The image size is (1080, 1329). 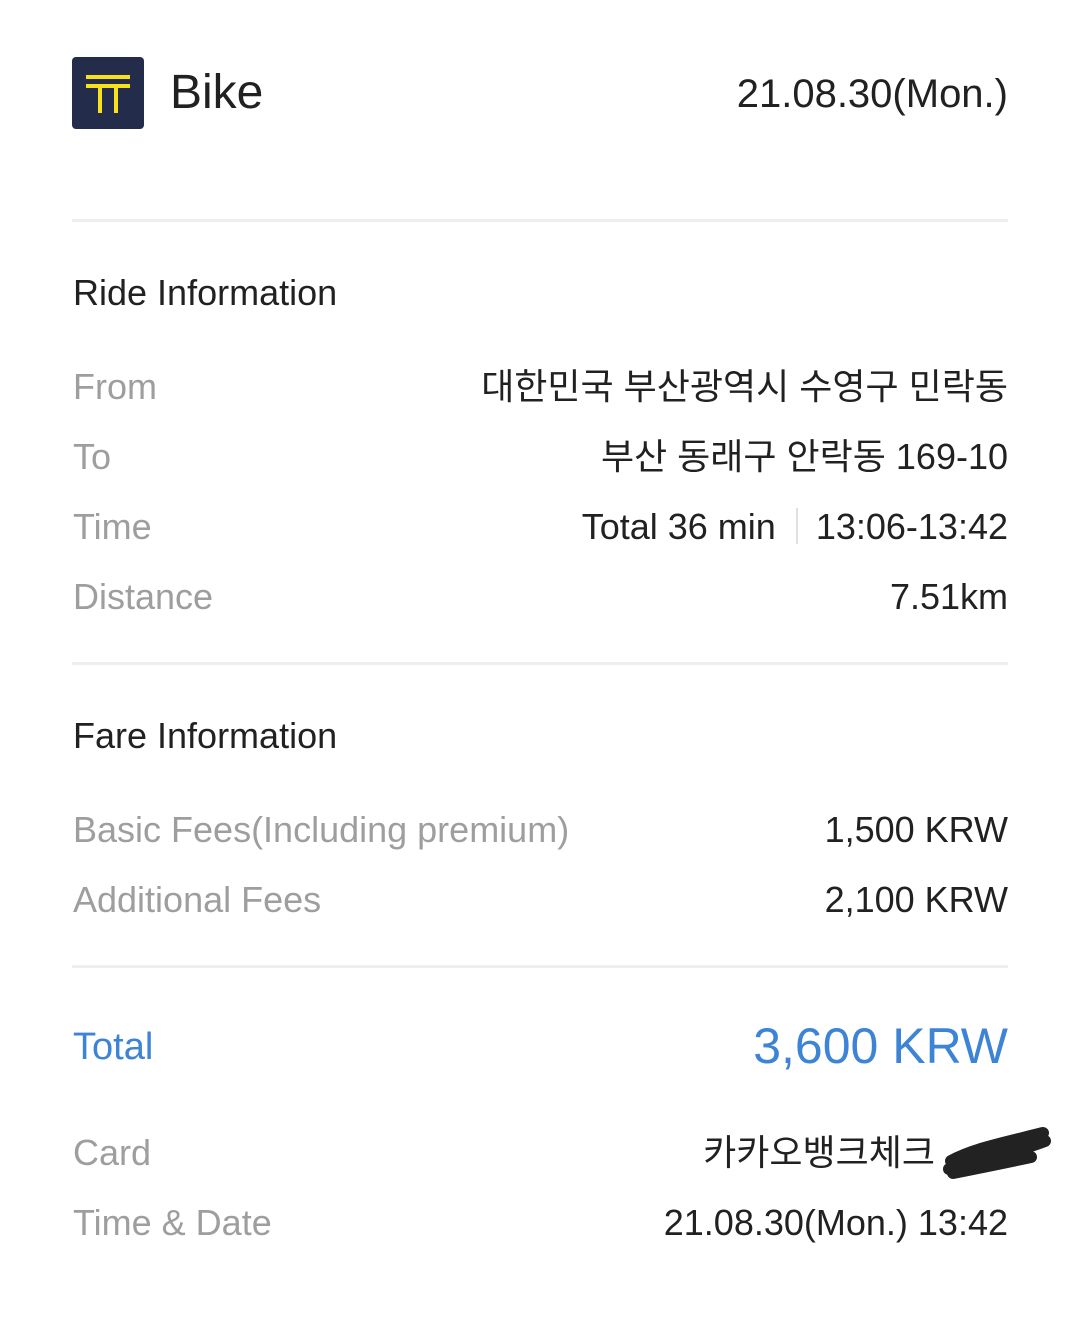 I want to click on card-label: Card, so click(x=112, y=1152).